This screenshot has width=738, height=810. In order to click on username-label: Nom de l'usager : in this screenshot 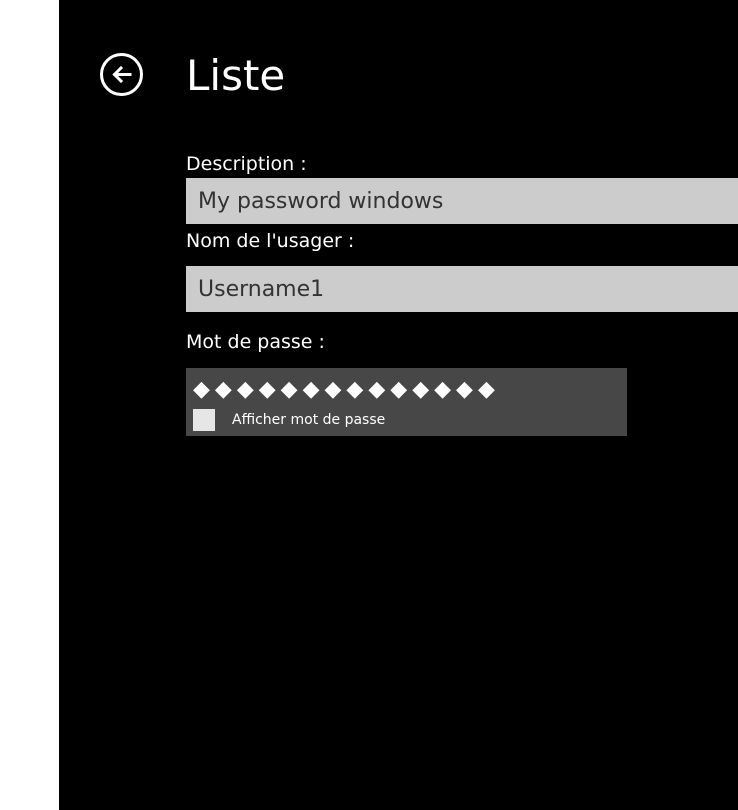, I will do `click(270, 241)`.